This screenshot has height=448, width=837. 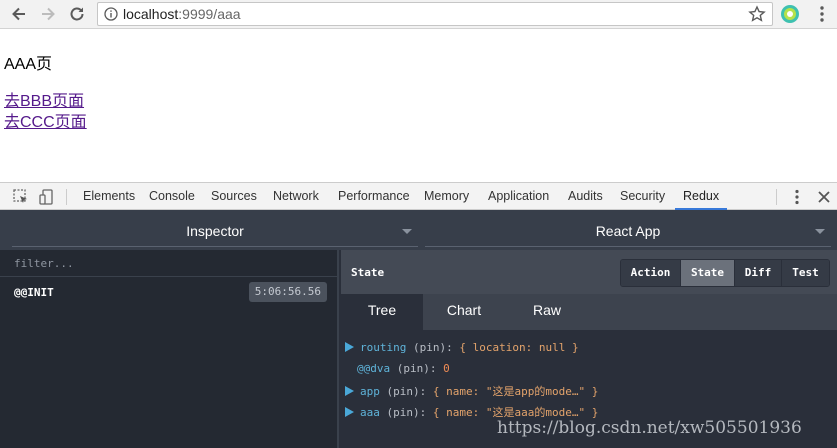 I want to click on tab-redux: Redux, so click(x=701, y=196).